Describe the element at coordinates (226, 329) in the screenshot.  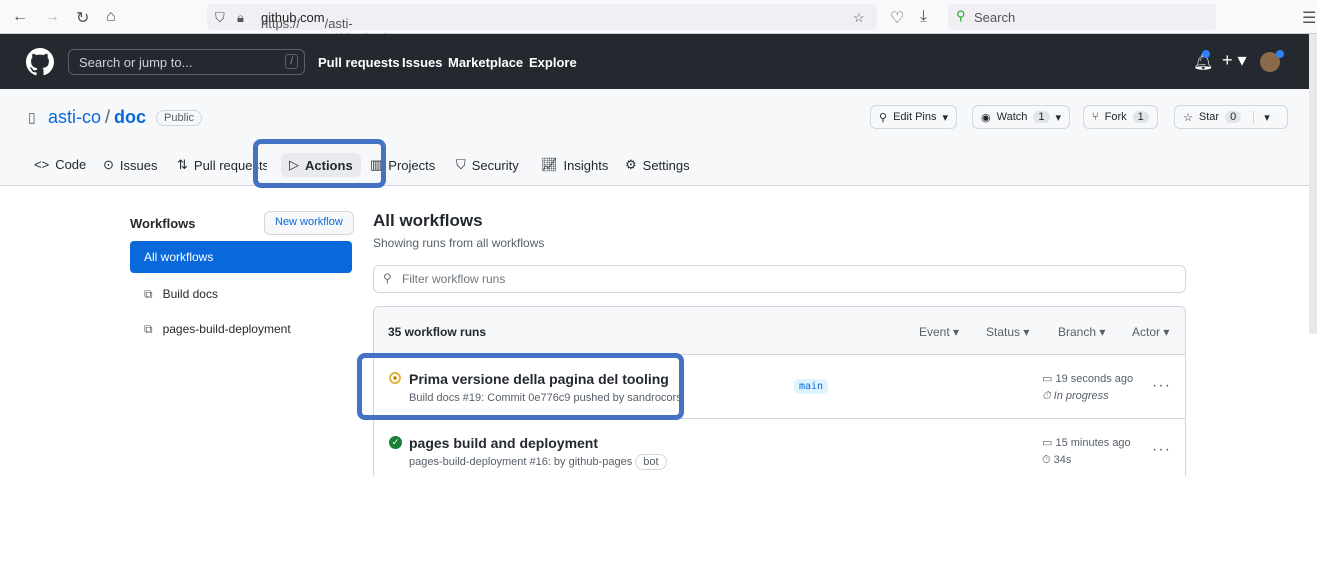
I see `sidebar-item-label: pages-build-deployment` at that location.